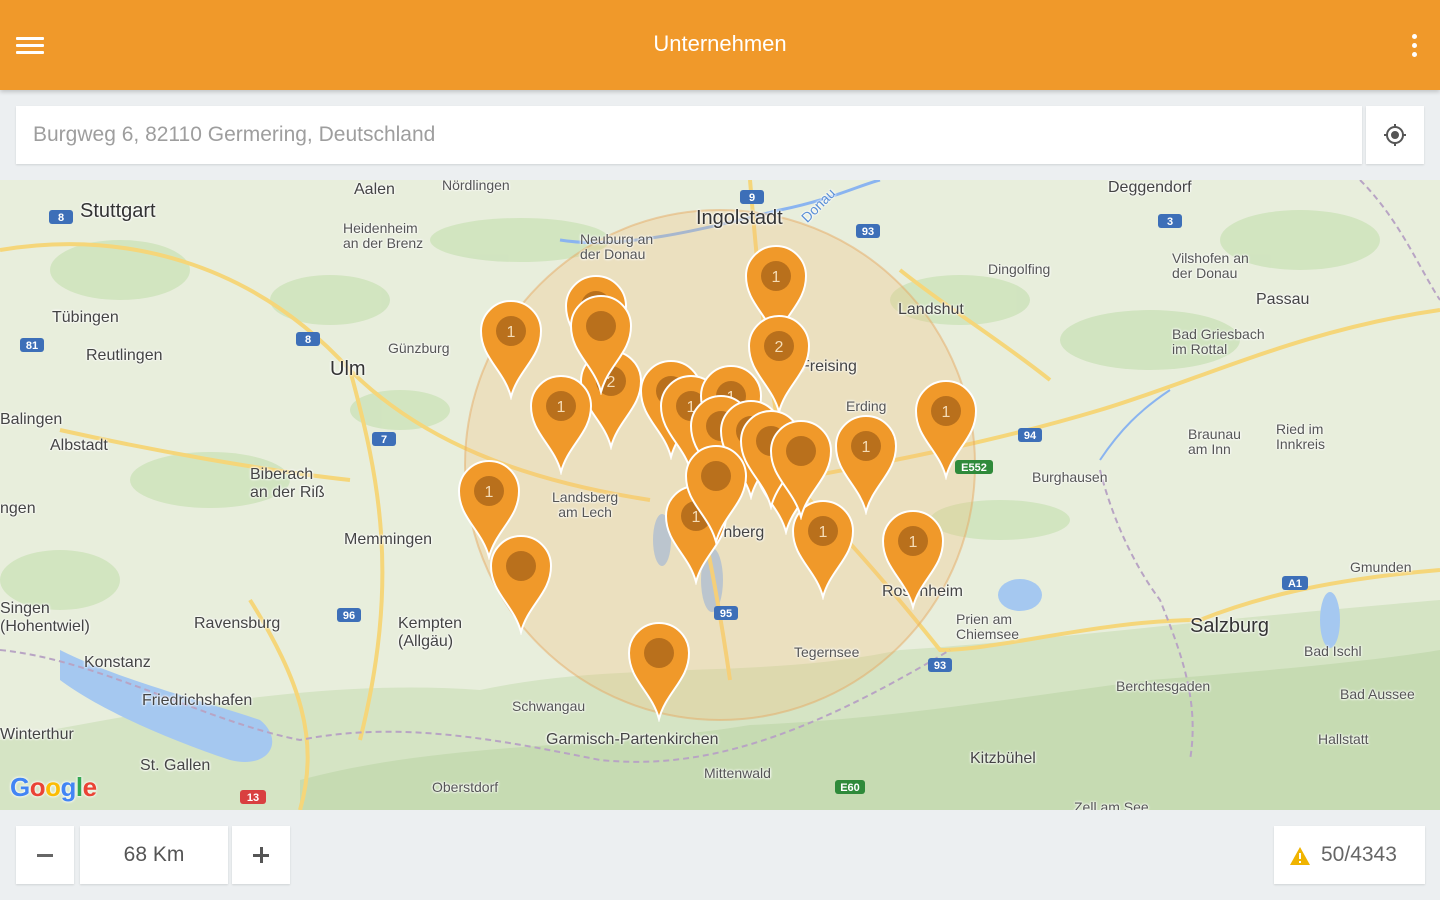  Describe the element at coordinates (1359, 854) in the screenshot. I see `results-count-label: 50/4343` at that location.